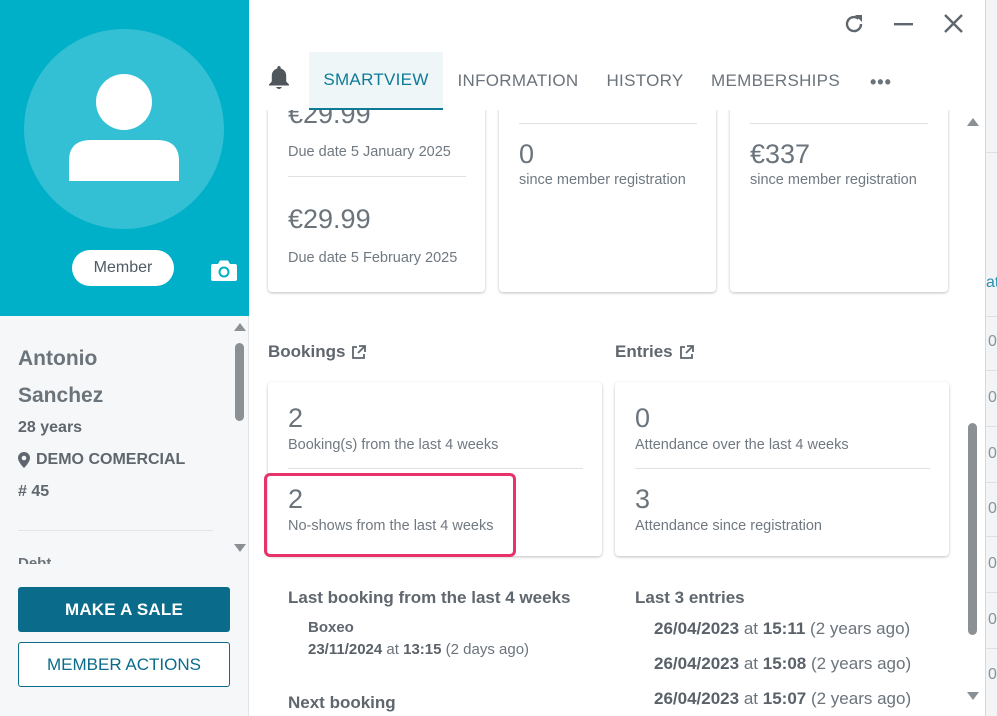 Image resolution: width=997 pixels, height=716 pixels. I want to click on tab-history: HISTORY, so click(645, 81).